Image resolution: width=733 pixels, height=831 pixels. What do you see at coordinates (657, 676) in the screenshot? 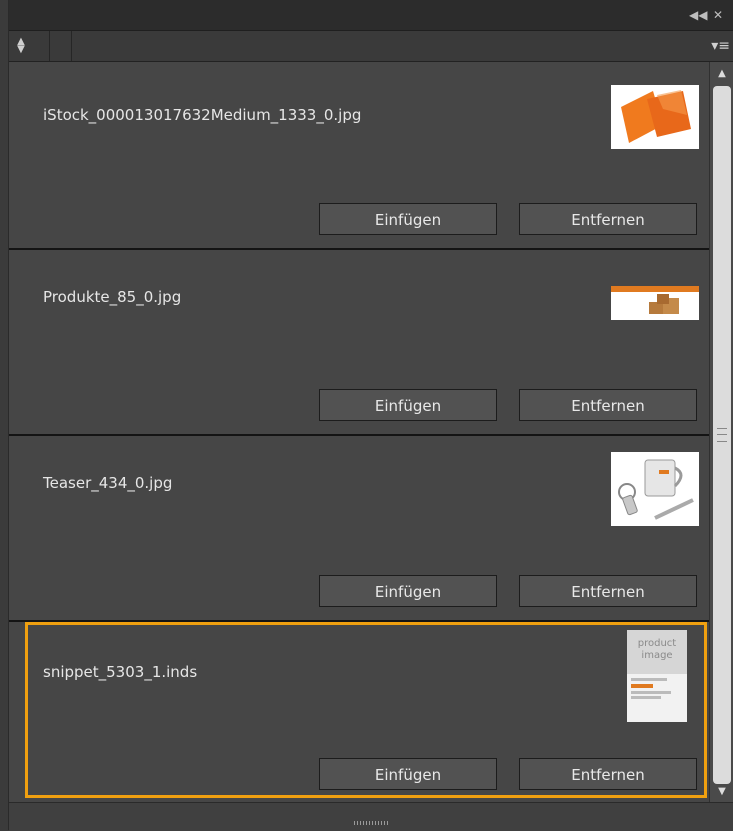
I see `product-image-snippet-thumbnail: product image` at bounding box center [657, 676].